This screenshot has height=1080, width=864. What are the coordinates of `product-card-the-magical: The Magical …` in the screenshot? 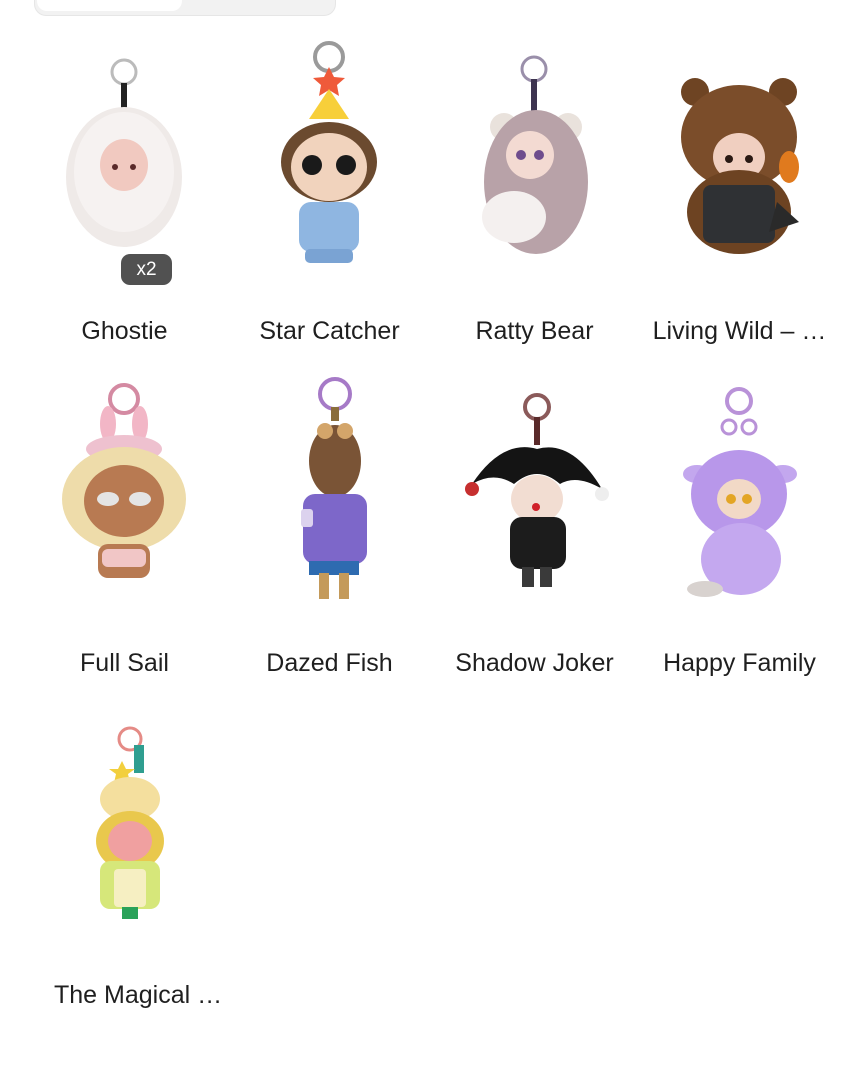 It's located at (124, 845).